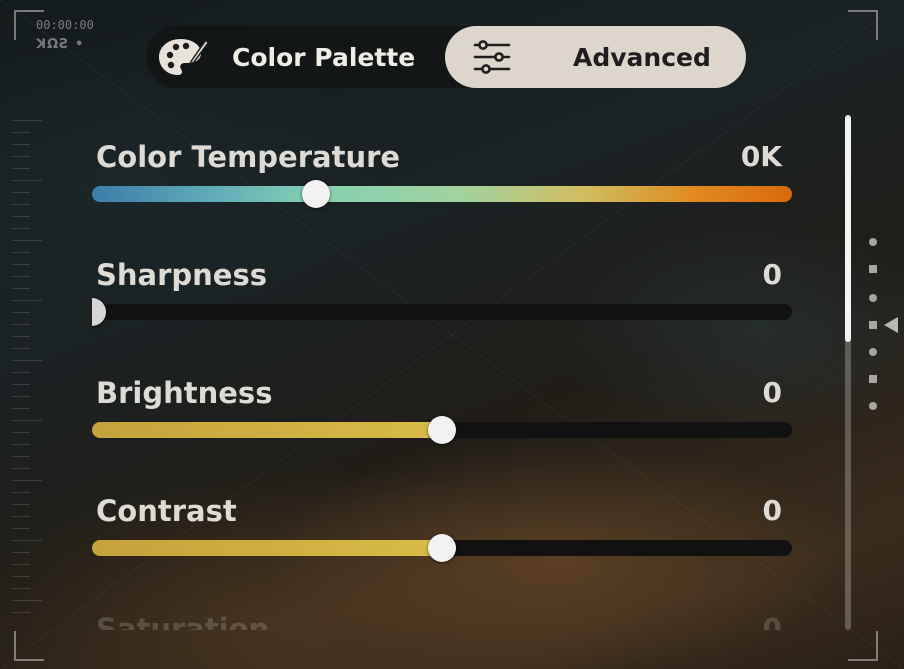 This screenshot has height=669, width=904. I want to click on setting-label: Brightness, so click(184, 393).